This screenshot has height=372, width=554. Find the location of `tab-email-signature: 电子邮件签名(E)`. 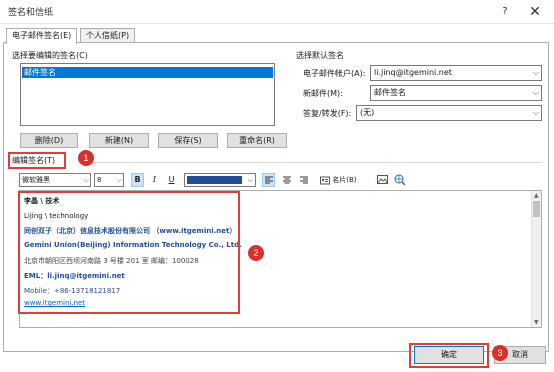

tab-email-signature: 电子邮件签名(E) is located at coordinates (42, 36).